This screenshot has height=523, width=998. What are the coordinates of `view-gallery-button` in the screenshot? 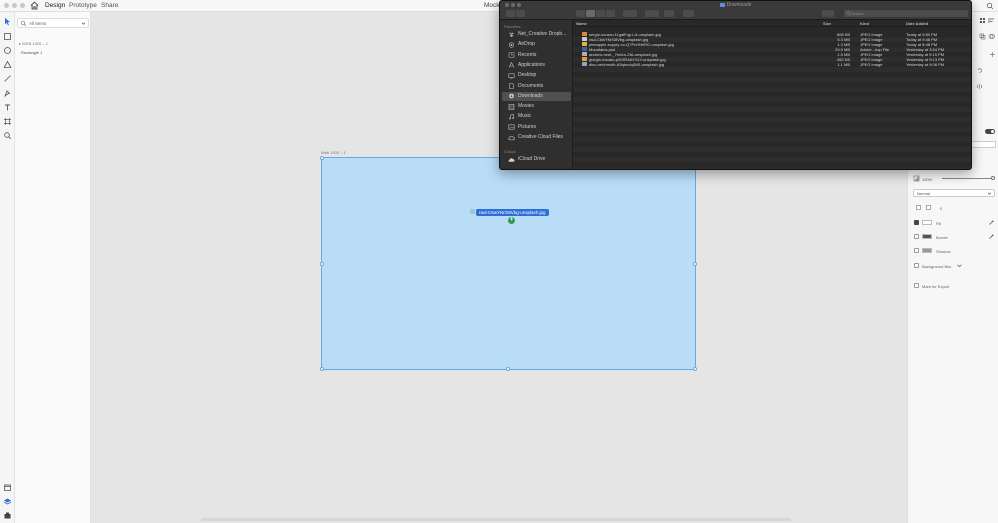 It's located at (610, 13).